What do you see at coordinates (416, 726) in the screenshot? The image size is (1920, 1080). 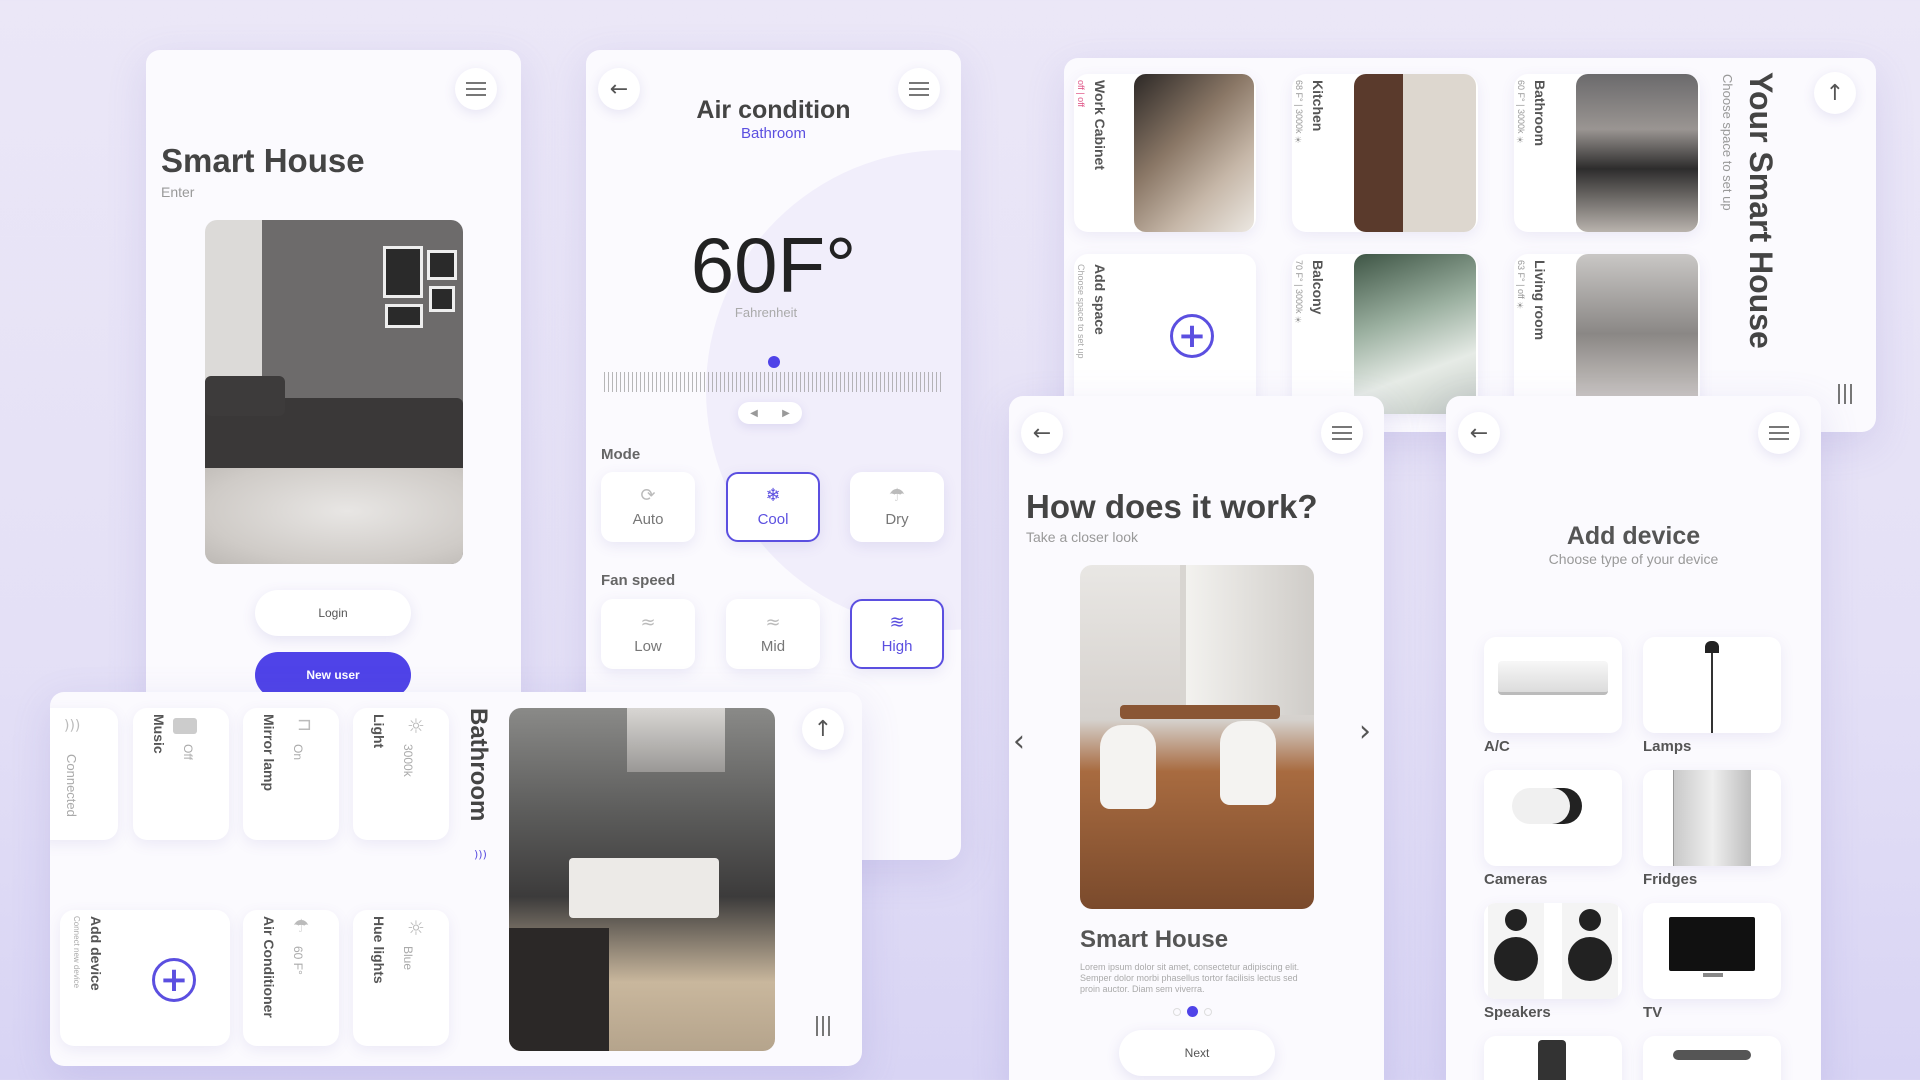 I see `sun-icon: ☼` at bounding box center [416, 726].